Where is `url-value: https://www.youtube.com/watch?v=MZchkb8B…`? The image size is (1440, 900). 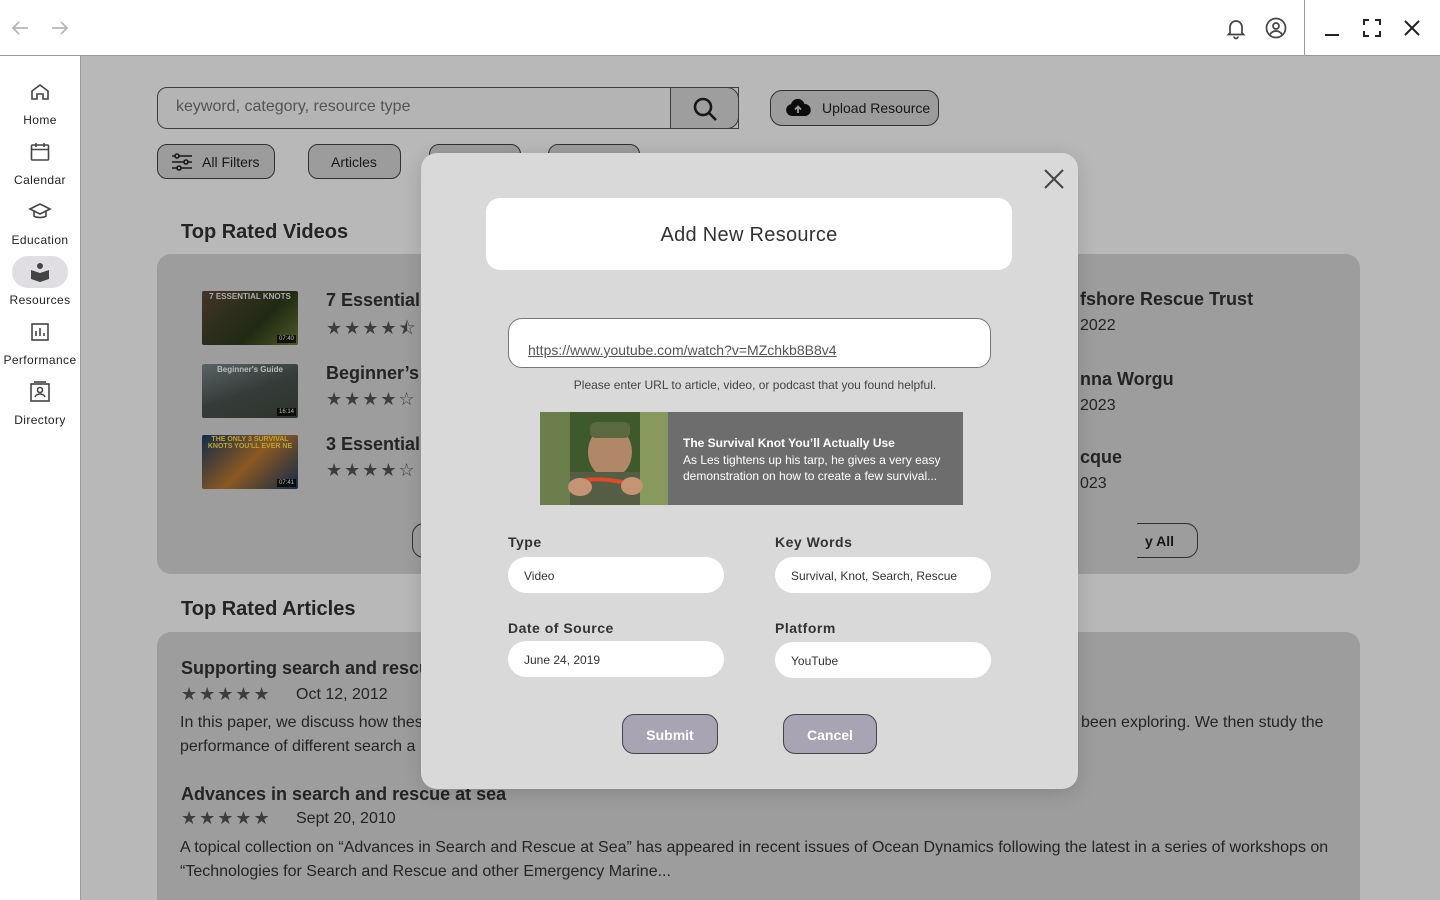 url-value: https://www.youtube.com/watch?v=MZchkb8B… is located at coordinates (682, 350).